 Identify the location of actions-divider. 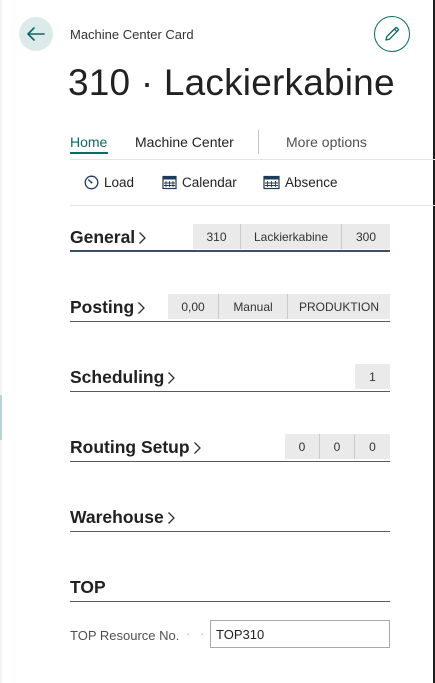
(252, 205).